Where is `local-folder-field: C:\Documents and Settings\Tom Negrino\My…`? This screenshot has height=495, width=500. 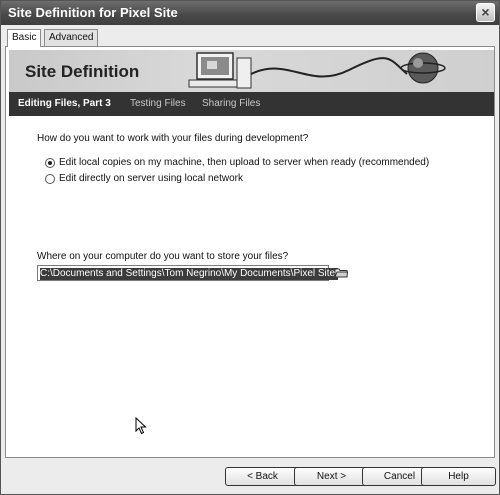
local-folder-field: C:\Documents and Settings\Tom Negrino\My… is located at coordinates (187, 273).